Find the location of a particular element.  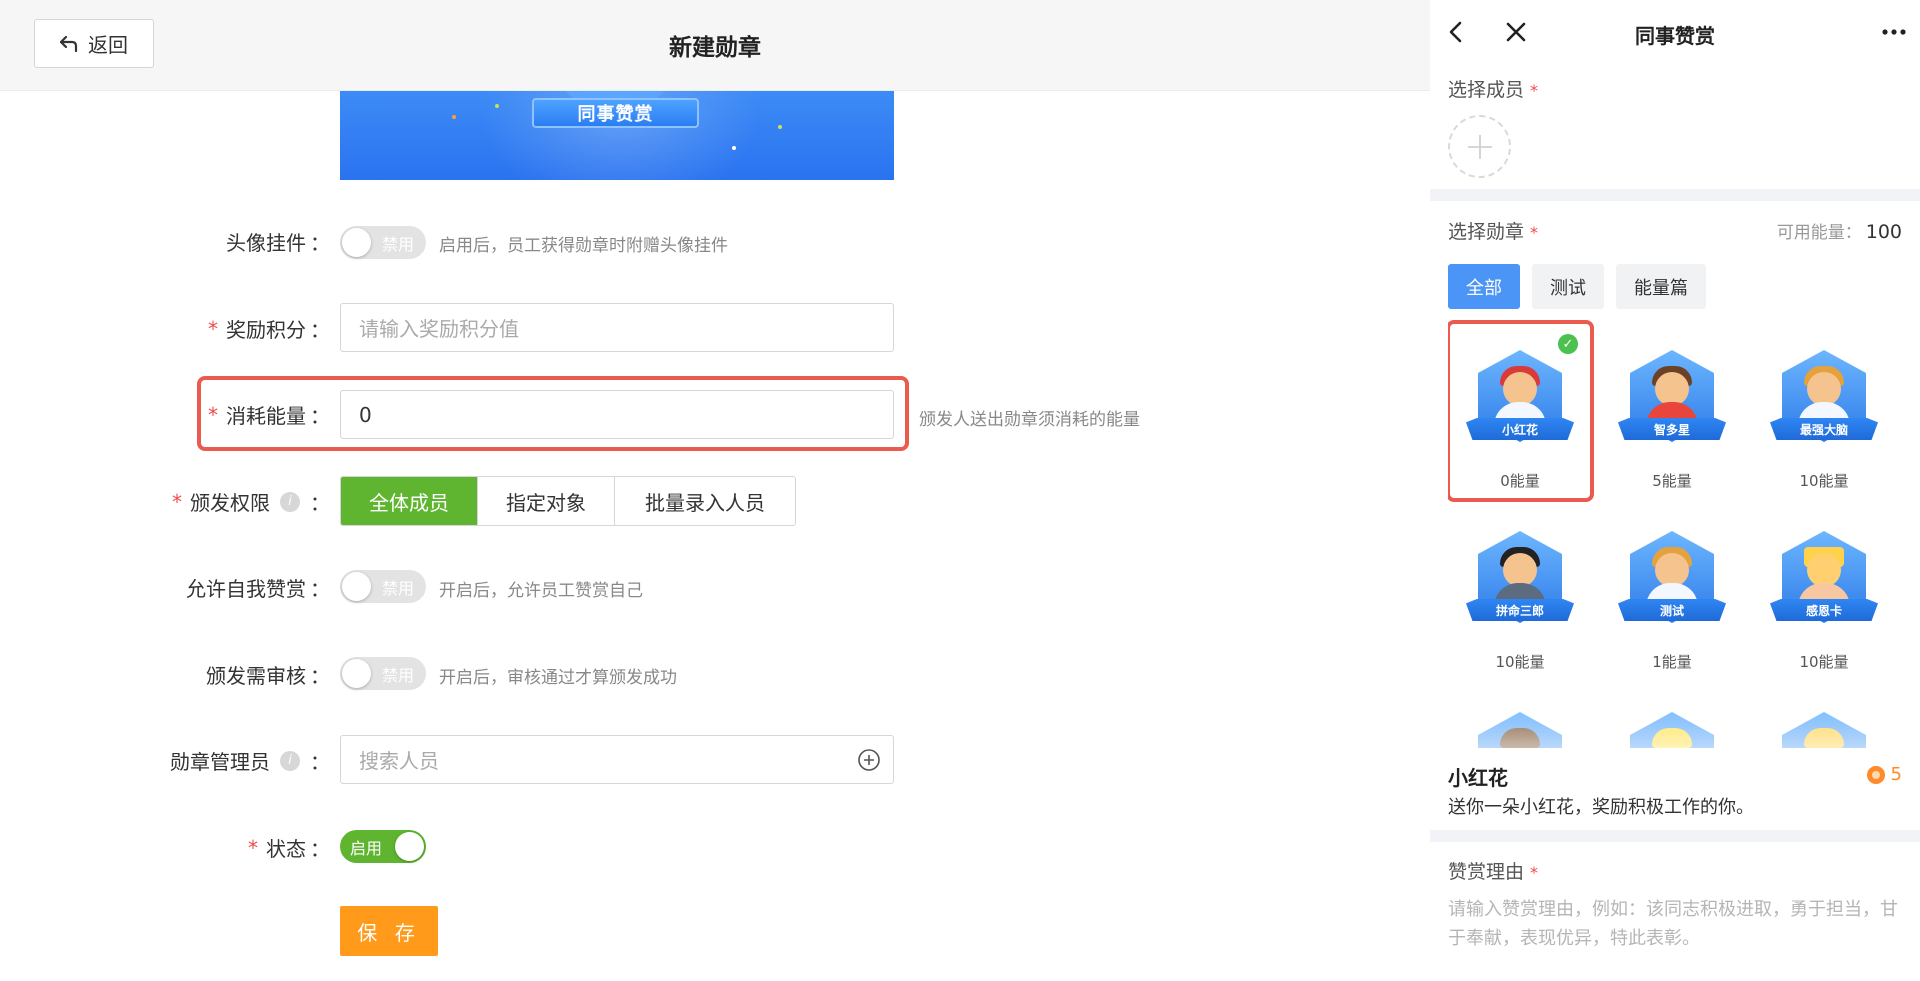

issue-review-hint: 开启后，审核通过才算颁发成功 is located at coordinates (558, 678).